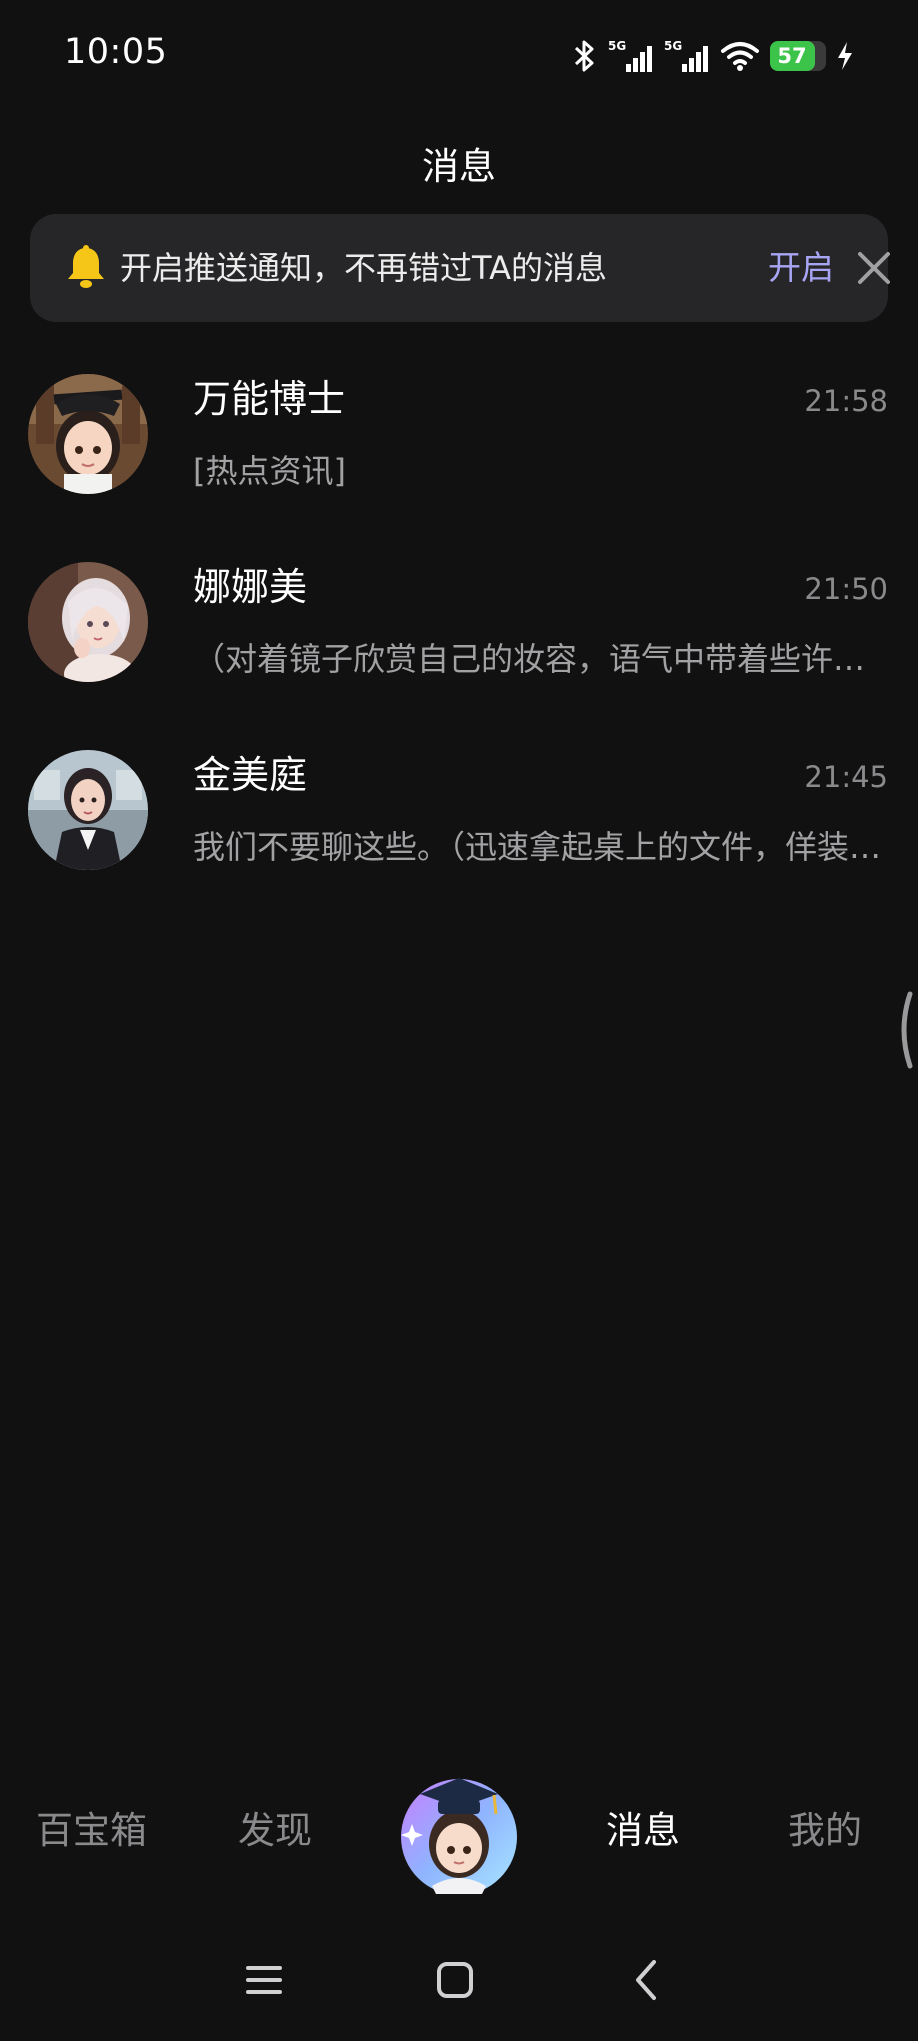  Describe the element at coordinates (541, 847) in the screenshot. I see `message-preview: 我们不要聊这些。（迅速拿起桌上的文件，佯装忙碌）` at that location.